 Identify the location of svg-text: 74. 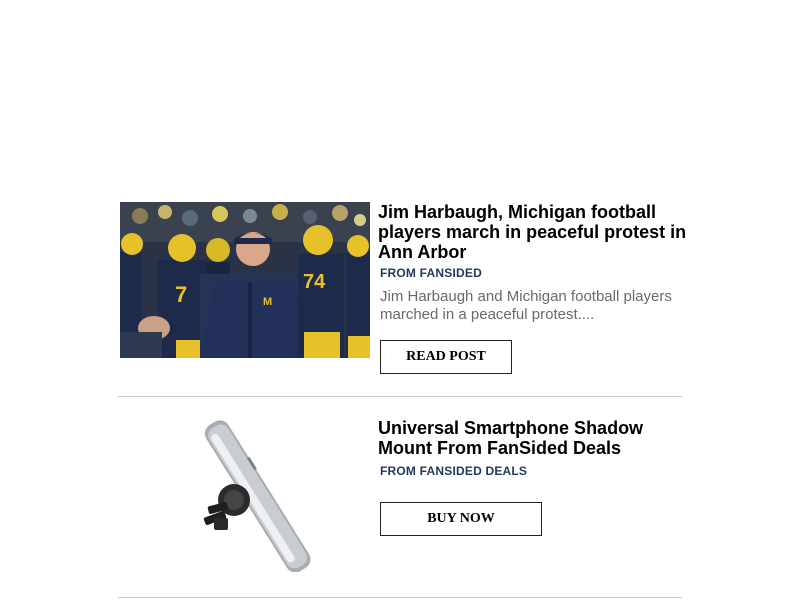
(314, 282).